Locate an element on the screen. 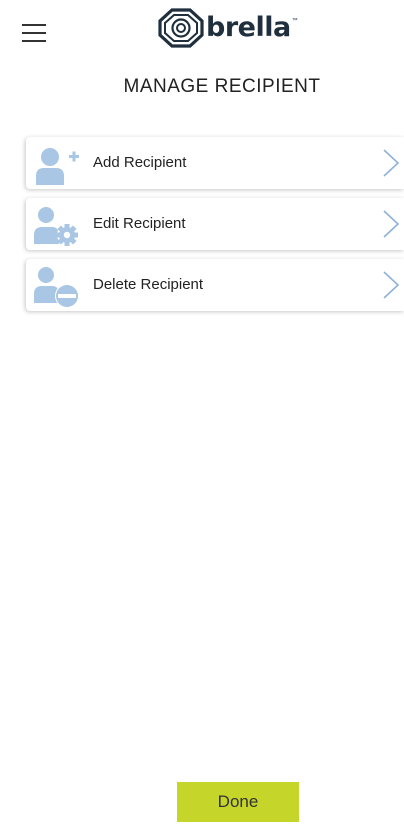  hamburger-menu-button is located at coordinates (35, 32).